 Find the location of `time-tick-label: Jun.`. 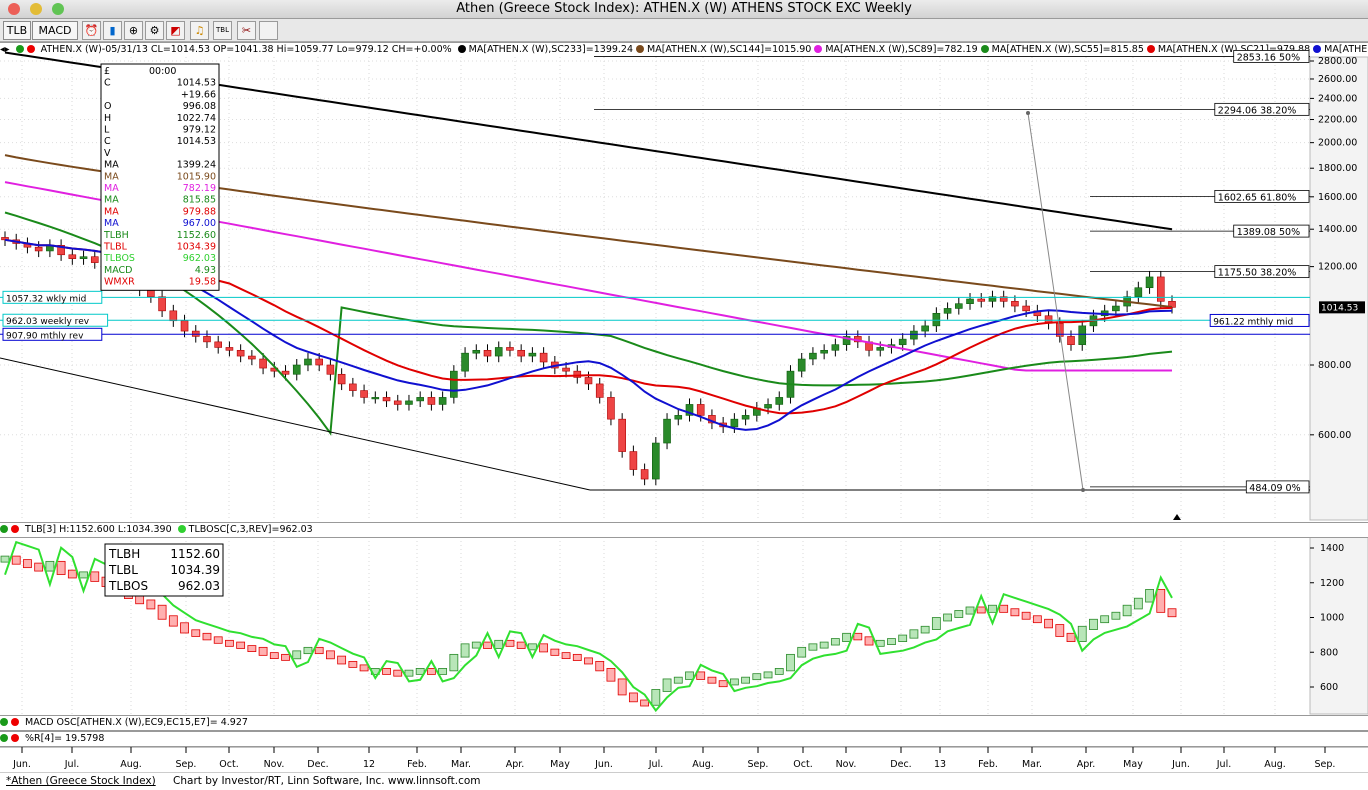

time-tick-label: Jun. is located at coordinates (21, 764).